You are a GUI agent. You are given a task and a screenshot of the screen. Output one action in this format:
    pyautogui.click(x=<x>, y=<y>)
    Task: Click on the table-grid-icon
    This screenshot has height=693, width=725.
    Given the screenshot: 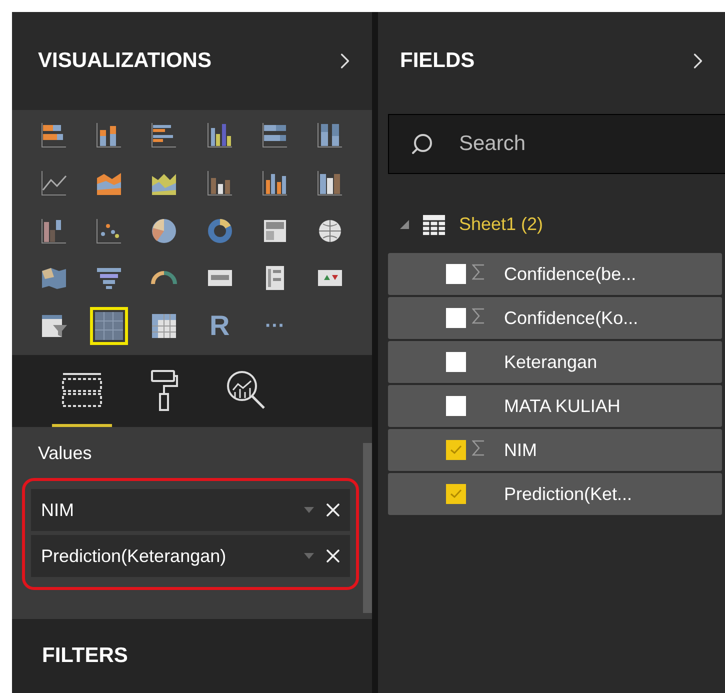 What is the action you would take?
    pyautogui.click(x=434, y=224)
    